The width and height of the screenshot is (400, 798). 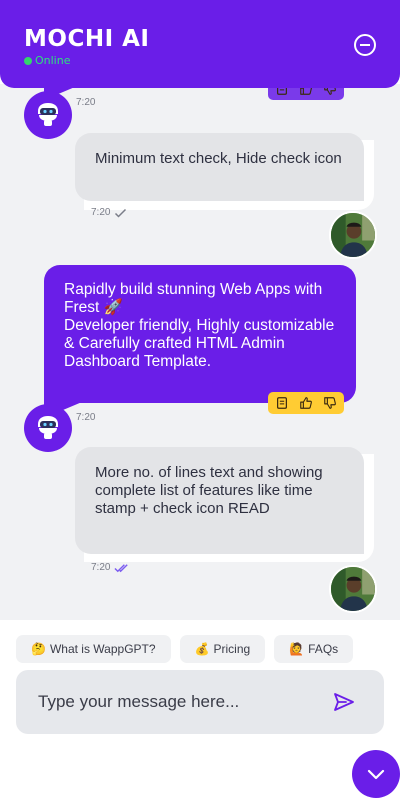 I want to click on chevron-down-icon, so click(x=376, y=774).